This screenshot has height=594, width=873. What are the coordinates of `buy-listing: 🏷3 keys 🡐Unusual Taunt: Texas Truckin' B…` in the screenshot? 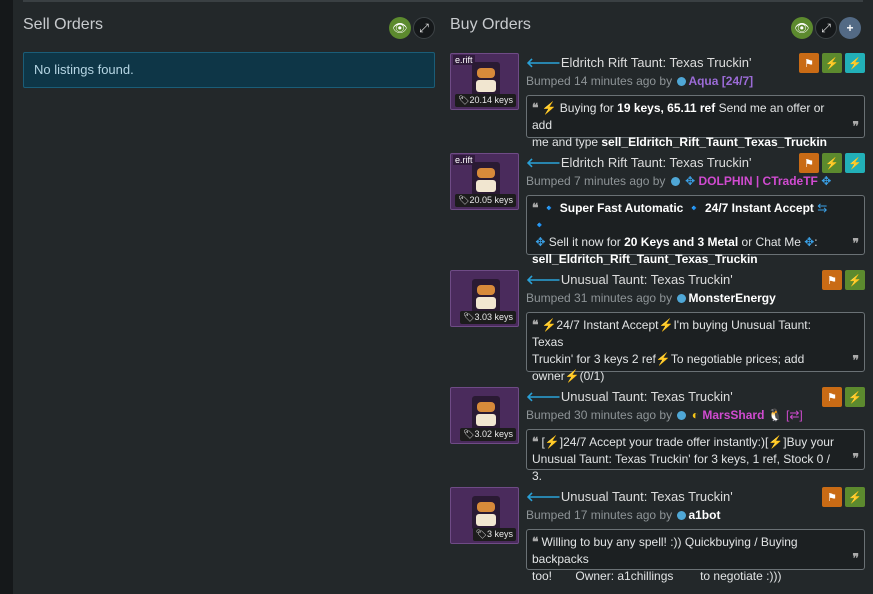 It's located at (657, 535).